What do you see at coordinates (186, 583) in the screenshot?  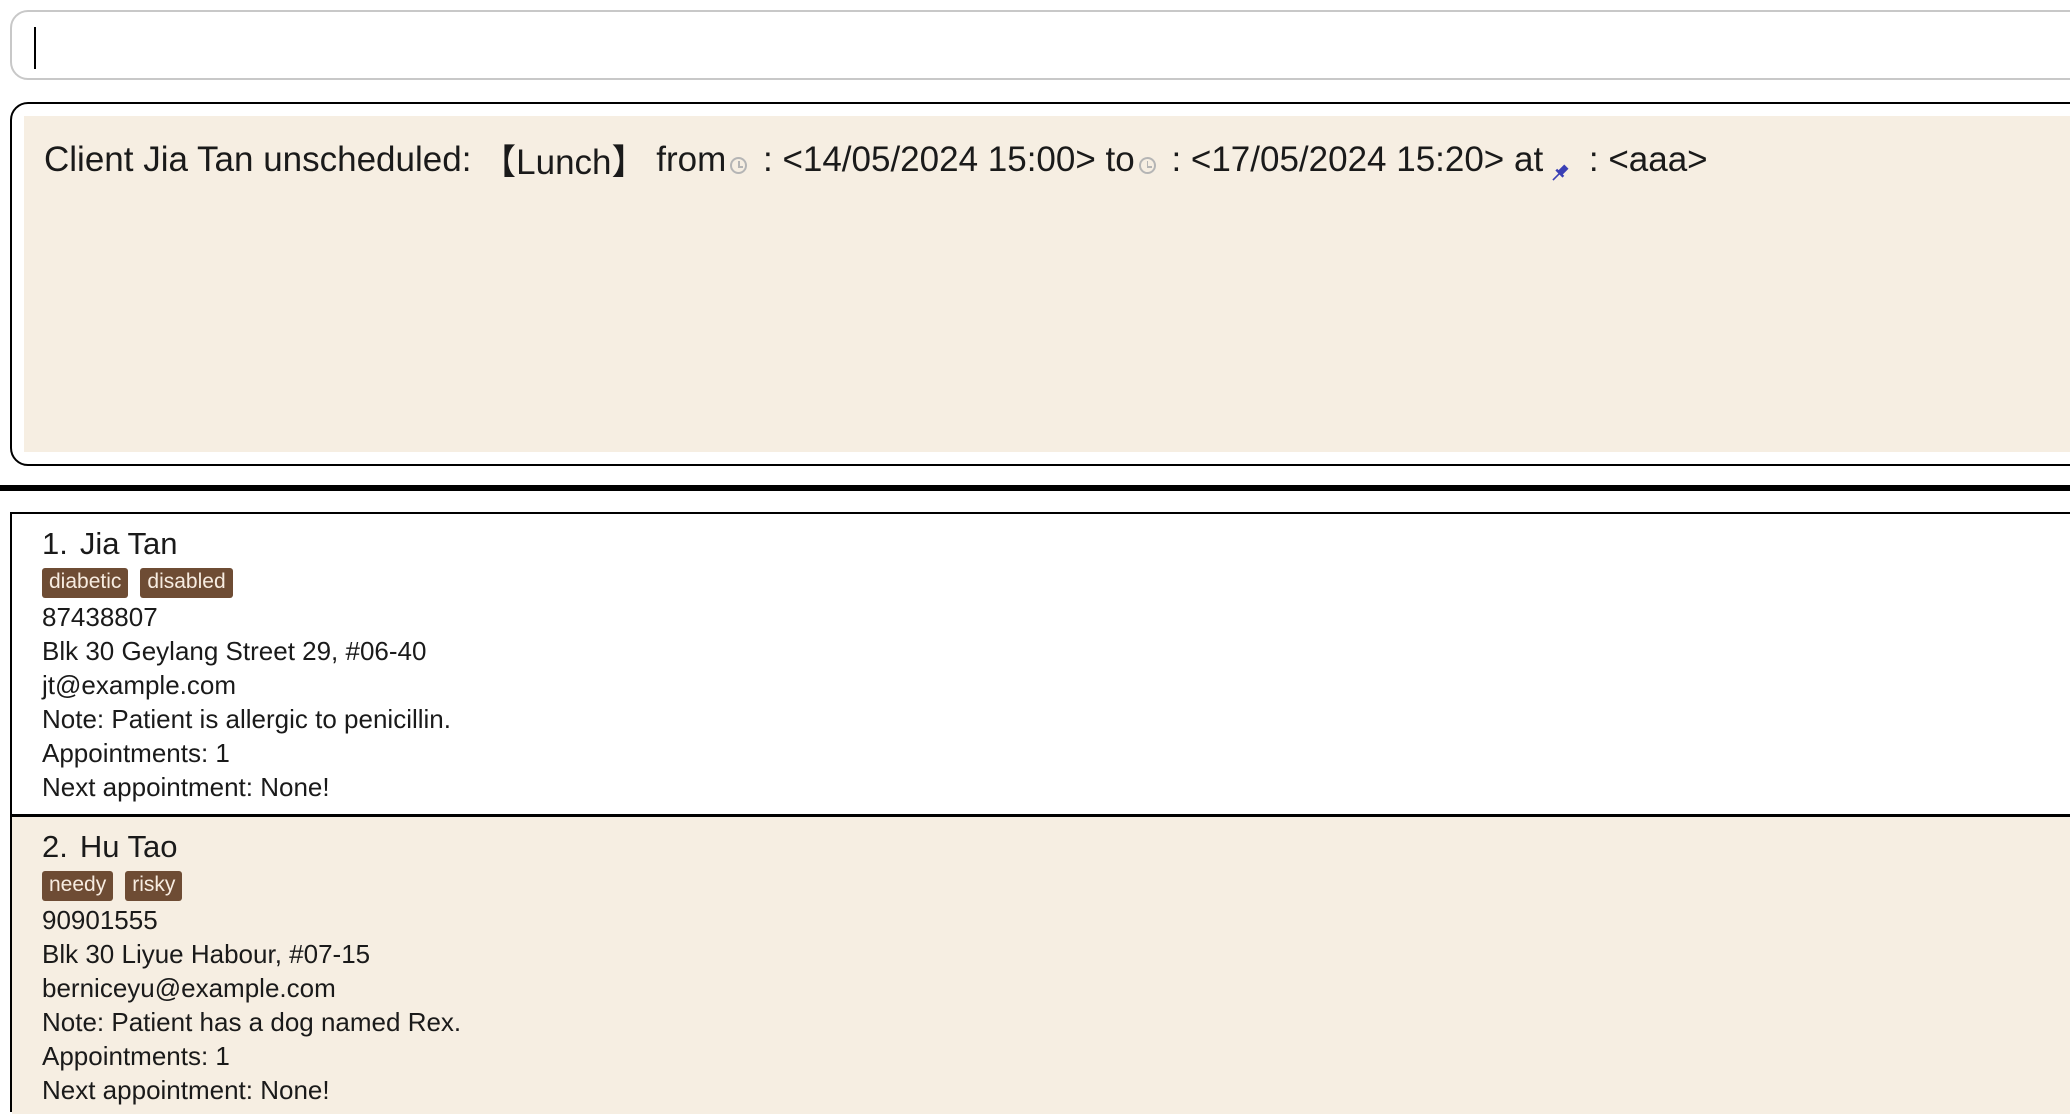 I see `tag-badge: disabled` at bounding box center [186, 583].